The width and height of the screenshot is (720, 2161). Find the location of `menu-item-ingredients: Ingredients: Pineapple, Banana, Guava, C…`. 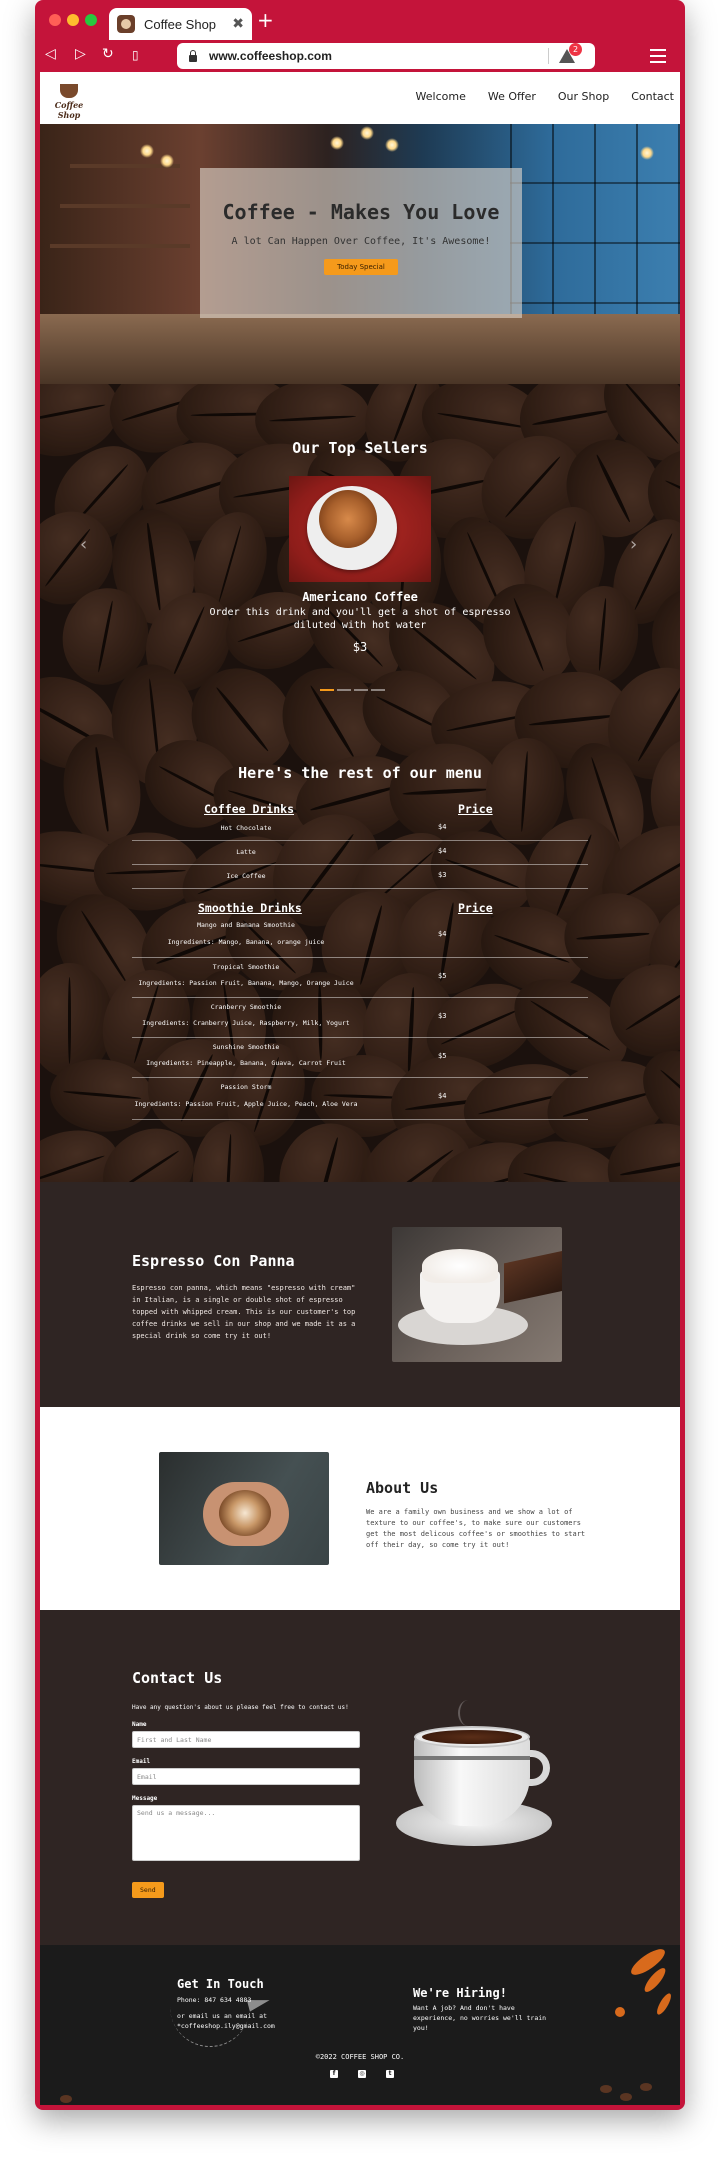

menu-item-ingredients: Ingredients: Pineapple, Banana, Guava, C… is located at coordinates (246, 1063).